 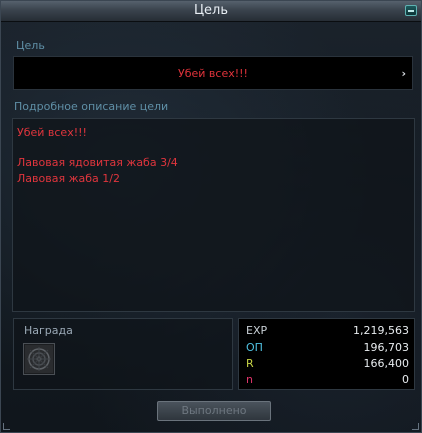 What do you see at coordinates (257, 330) in the screenshot?
I see `stat-name: EXP` at bounding box center [257, 330].